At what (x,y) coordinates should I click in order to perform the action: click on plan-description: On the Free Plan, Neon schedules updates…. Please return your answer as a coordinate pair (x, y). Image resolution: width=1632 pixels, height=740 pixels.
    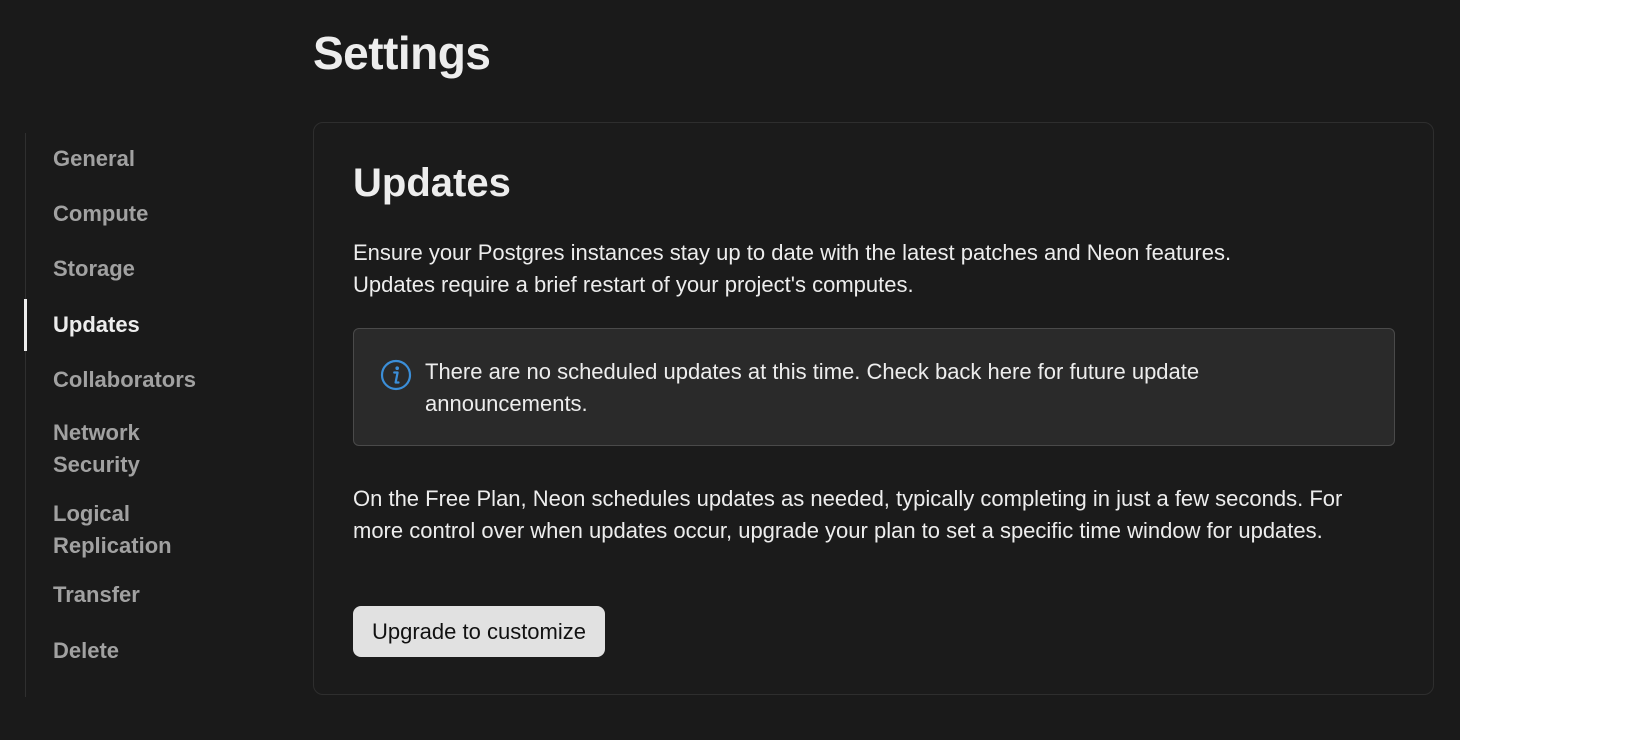
    Looking at the image, I should click on (848, 514).